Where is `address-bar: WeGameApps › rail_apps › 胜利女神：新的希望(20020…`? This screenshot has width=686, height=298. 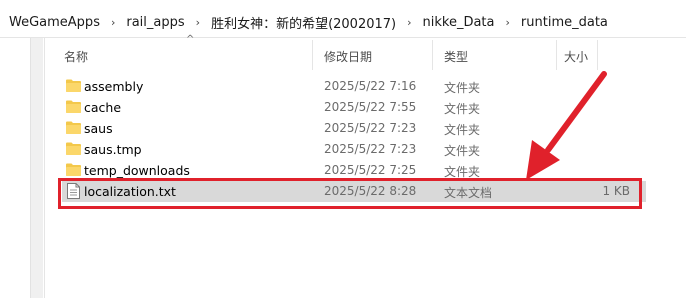
address-bar: WeGameApps › rail_apps › 胜利女神：新的希望(20020… is located at coordinates (343, 23).